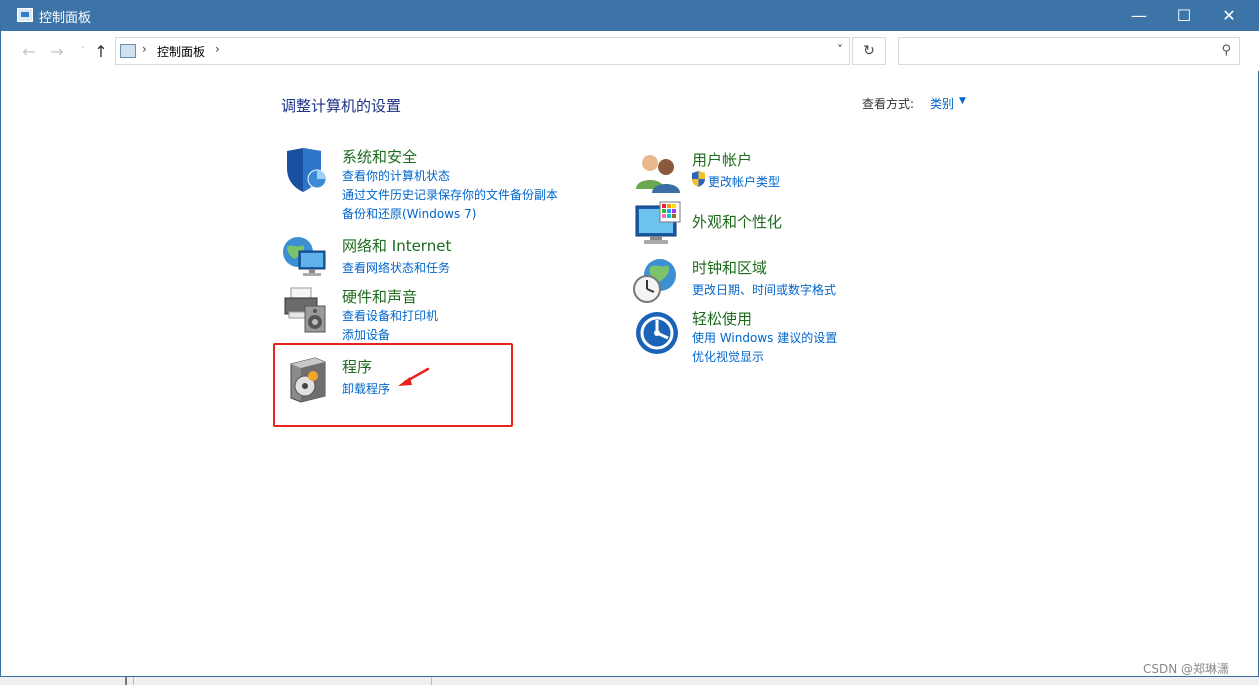  What do you see at coordinates (764, 289) in the screenshot?
I see `link-change-date-time-format: 更改日期、时间或数字格式` at bounding box center [764, 289].